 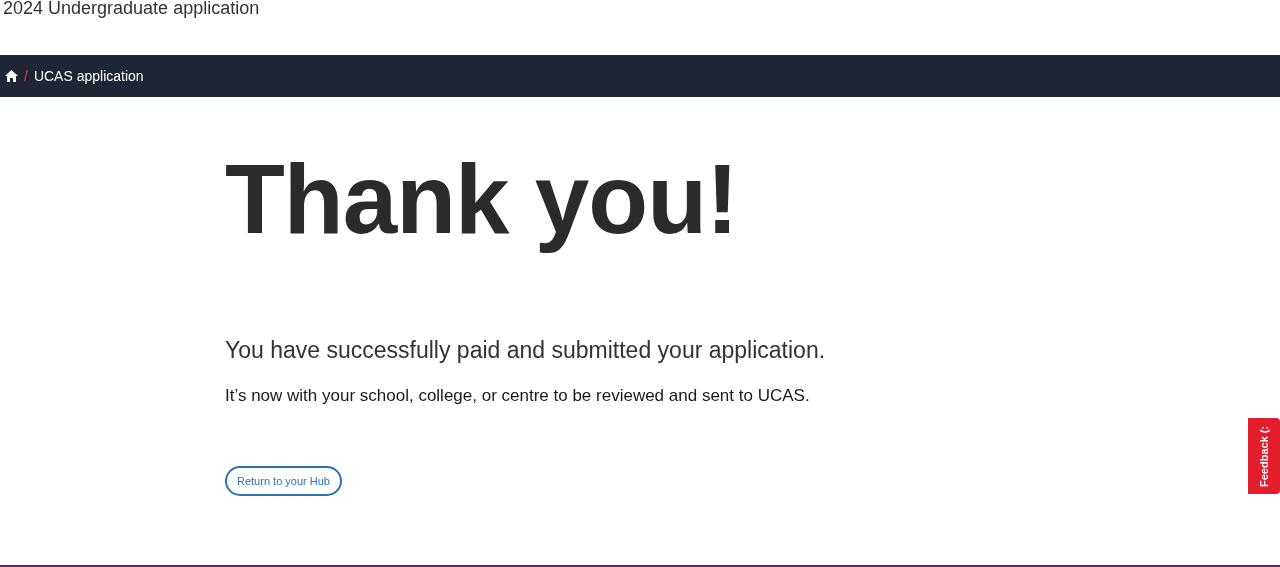 I want to click on page-title: 2024 Undergraduate application, so click(x=131, y=9).